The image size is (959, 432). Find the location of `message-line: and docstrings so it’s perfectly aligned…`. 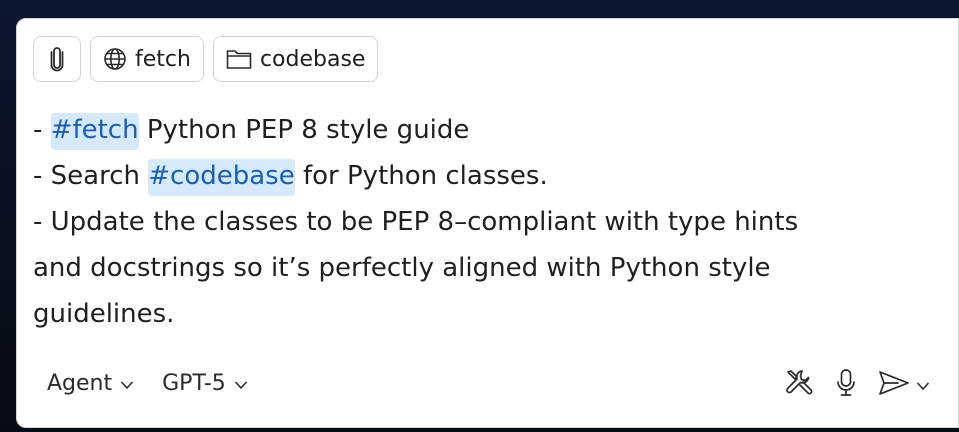

message-line: and docstrings so it’s perfectly aligned… is located at coordinates (402, 268).